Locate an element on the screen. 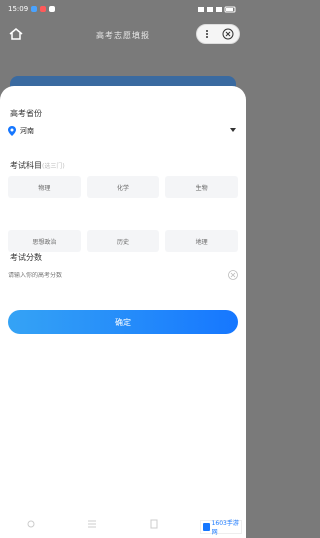 The width and height of the screenshot is (320, 538). watermark-logo: 1603手游网 is located at coordinates (221, 528).